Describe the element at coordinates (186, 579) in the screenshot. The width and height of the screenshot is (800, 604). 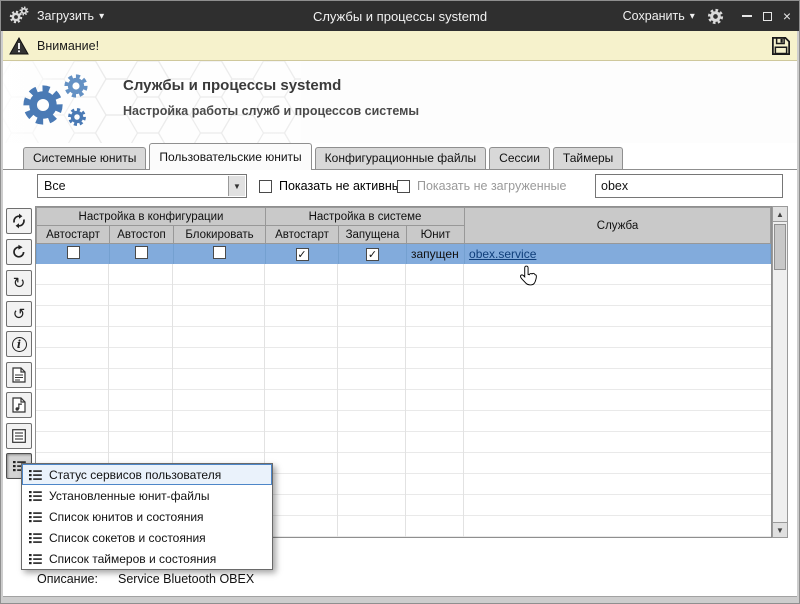
I see `description-value: Service Bluetooth OBEX` at that location.